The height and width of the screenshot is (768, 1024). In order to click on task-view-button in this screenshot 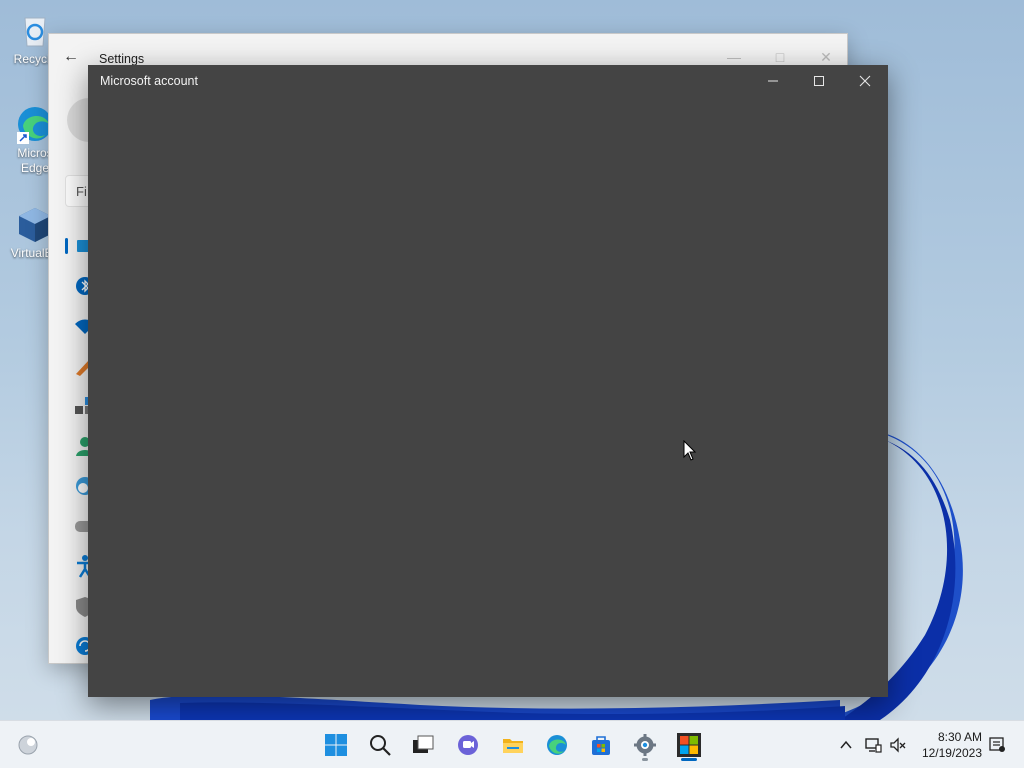, I will do `click(423, 745)`.